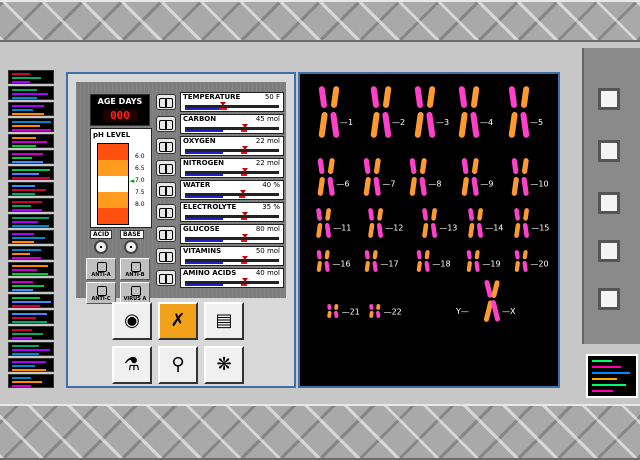 This screenshot has width=640, height=460. I want to click on anti-b-label: ANTI-B, so click(135, 275).